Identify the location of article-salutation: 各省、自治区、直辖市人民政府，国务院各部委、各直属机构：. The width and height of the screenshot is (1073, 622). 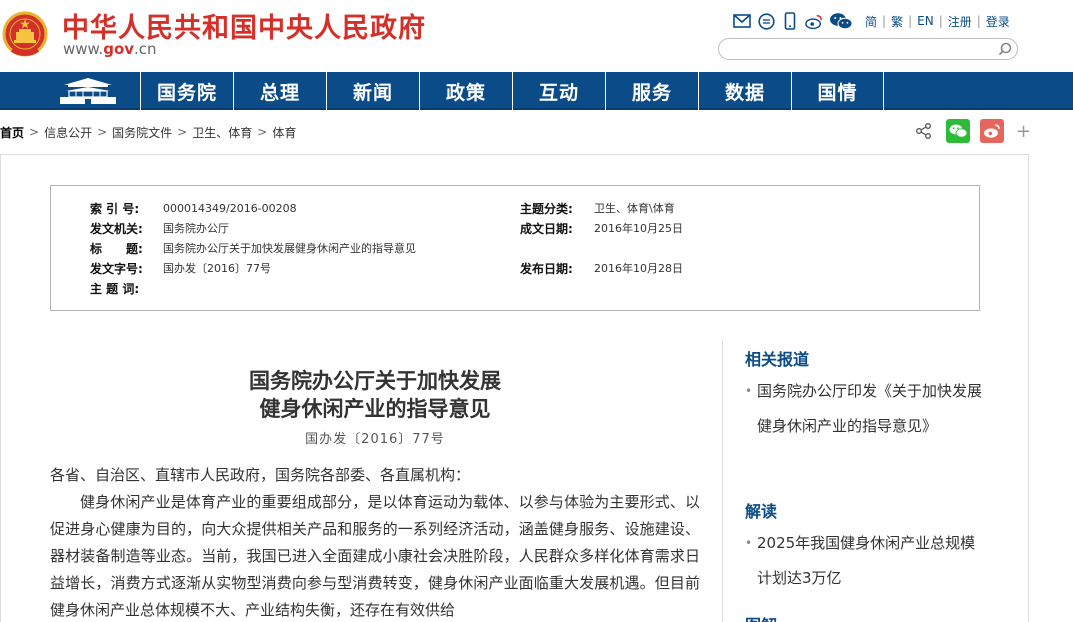
(260, 475).